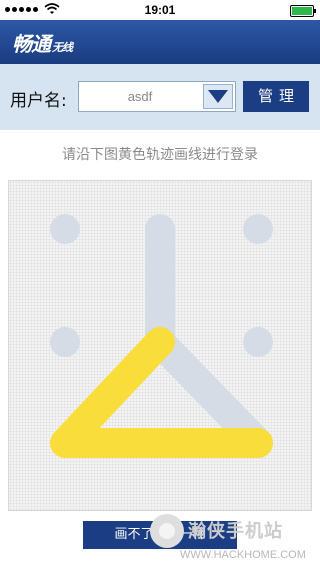  What do you see at coordinates (160, 42) in the screenshot?
I see `app-header: 畅通 无线` at bounding box center [160, 42].